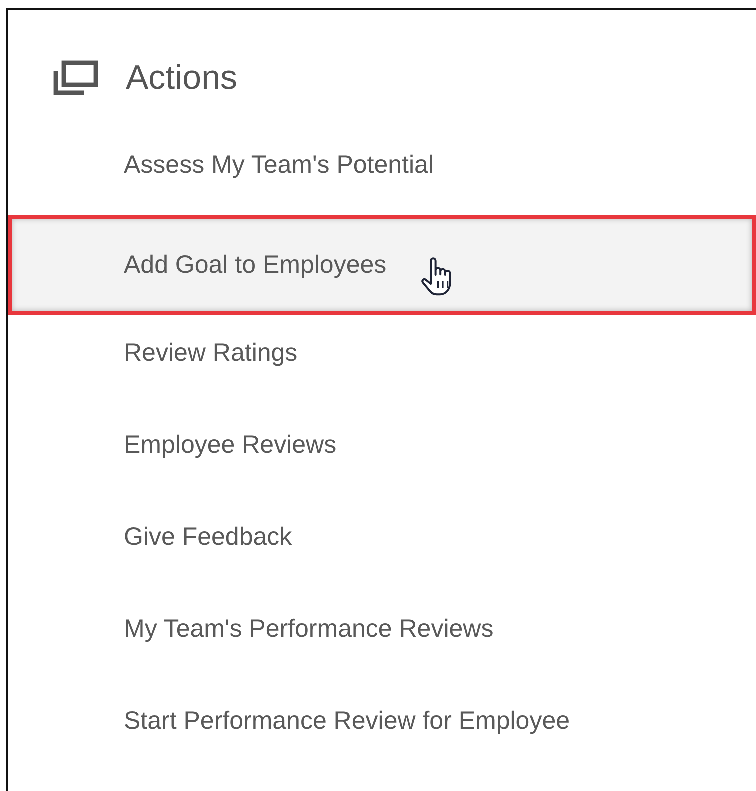 This screenshot has width=756, height=791. I want to click on action-item: Start Performance Review for Employee, so click(382, 721).